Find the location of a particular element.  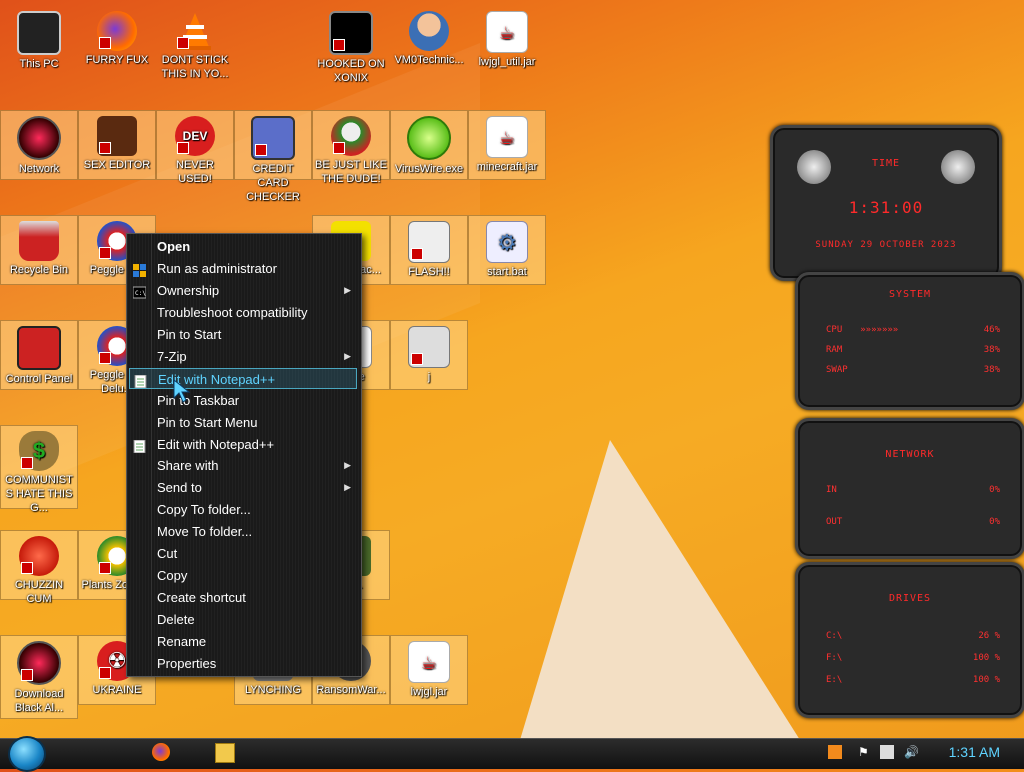

network-row-in: IN 0% is located at coordinates (913, 490).